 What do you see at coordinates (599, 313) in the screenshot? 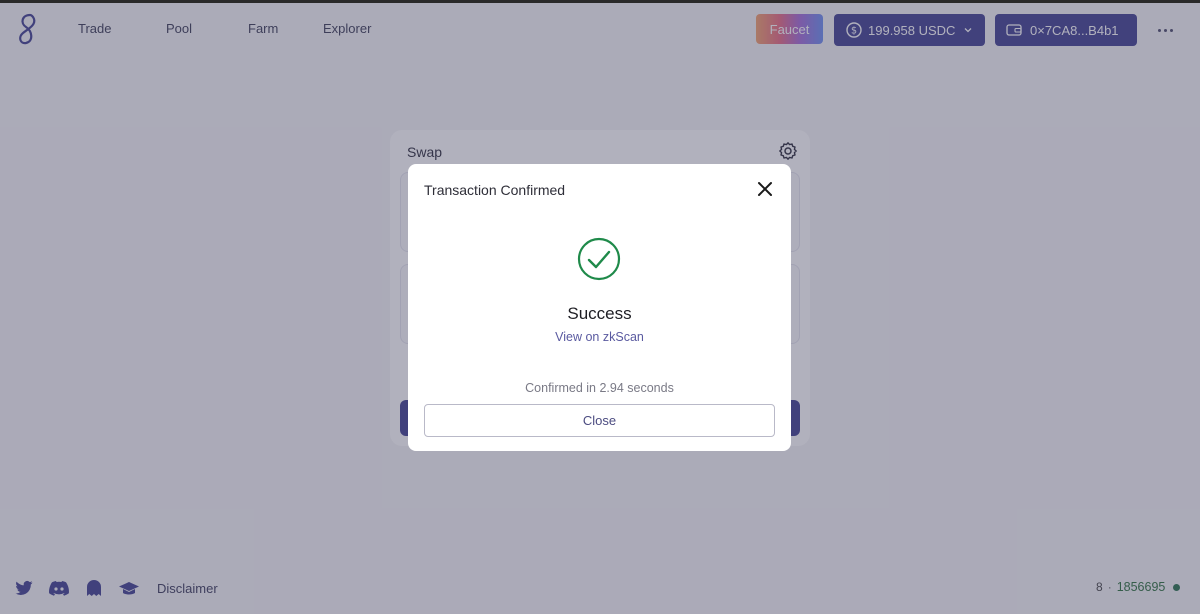
I see `success-title: Success` at bounding box center [599, 313].